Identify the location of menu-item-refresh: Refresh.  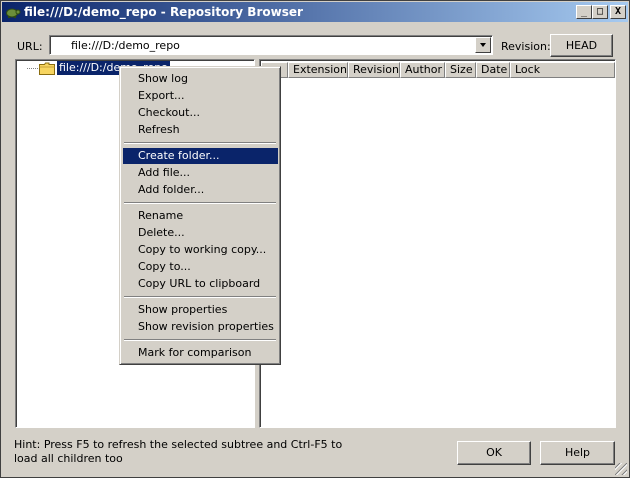
(200, 130).